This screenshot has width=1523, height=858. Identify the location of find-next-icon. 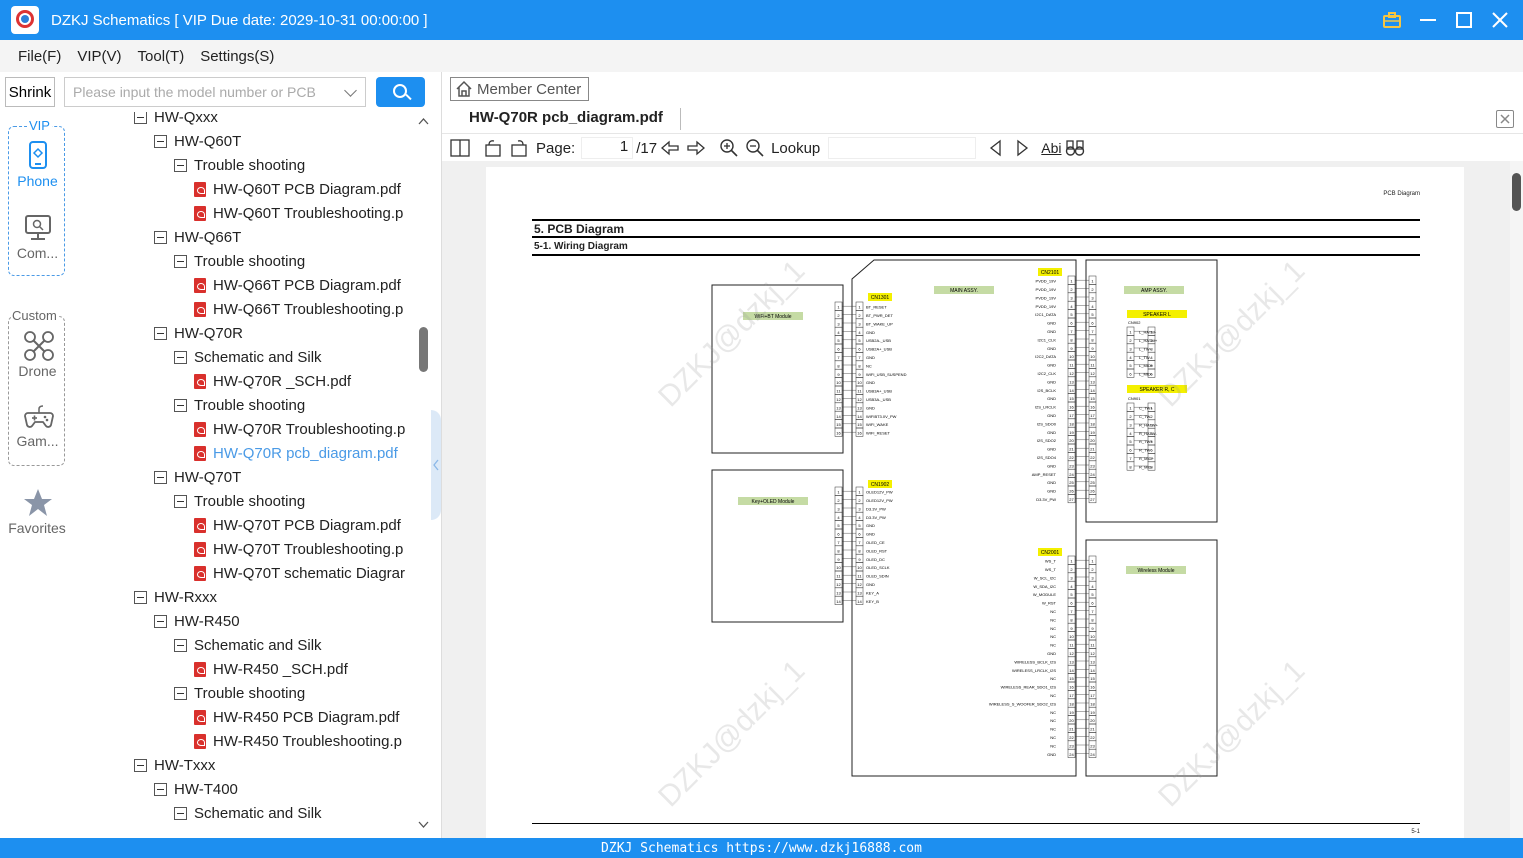
(1022, 148).